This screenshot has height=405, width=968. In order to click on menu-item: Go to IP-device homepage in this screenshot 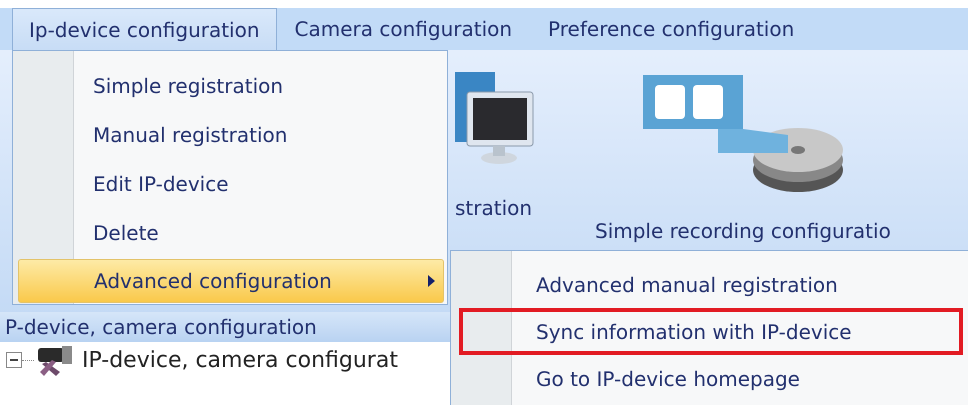, I will do `click(711, 378)`.